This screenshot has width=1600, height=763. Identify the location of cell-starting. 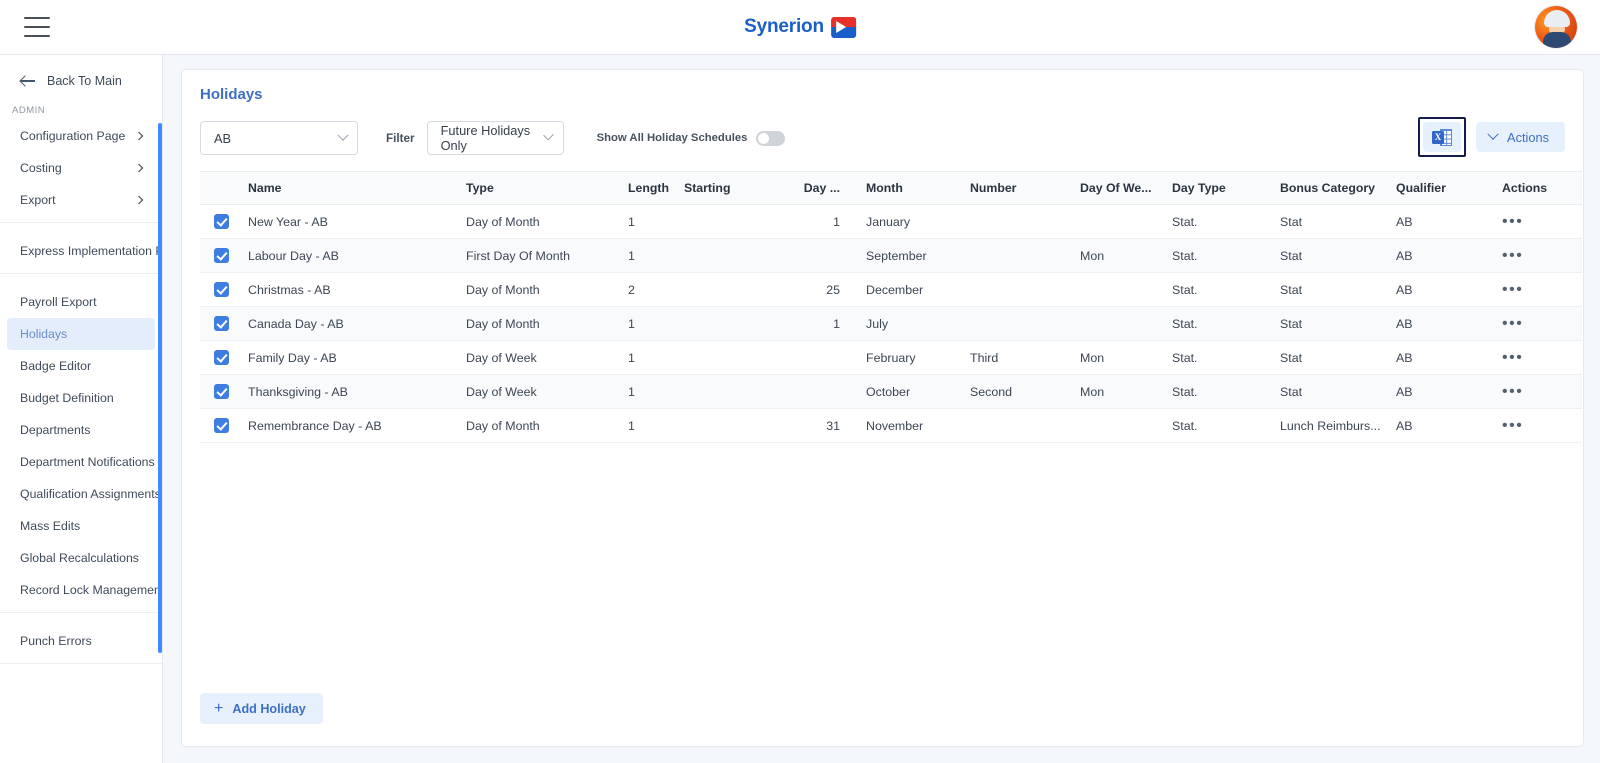
(739, 426).